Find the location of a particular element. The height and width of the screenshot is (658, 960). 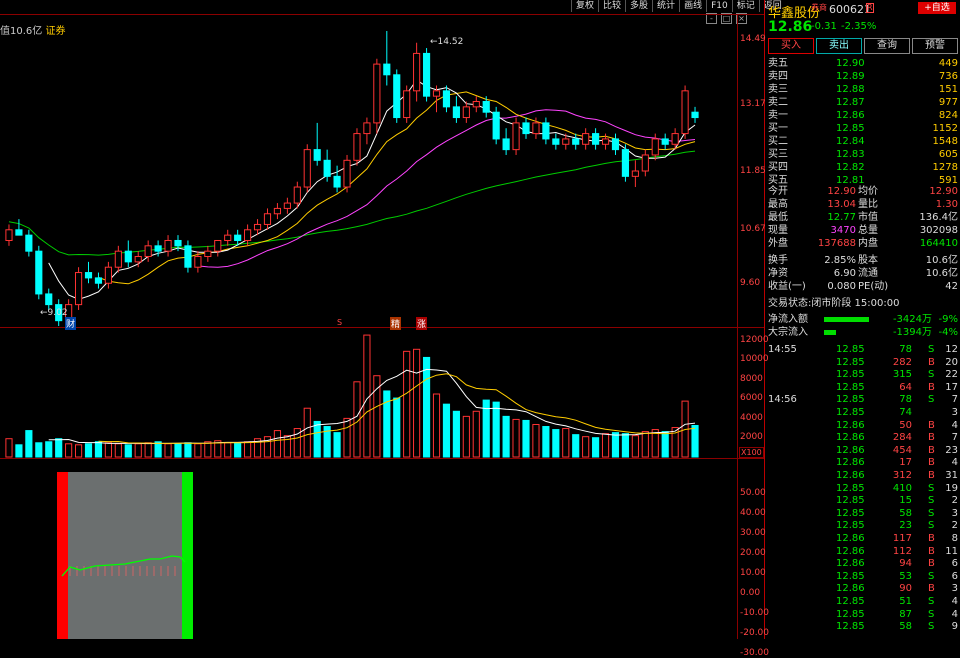

buy-button: 买入 is located at coordinates (791, 46).